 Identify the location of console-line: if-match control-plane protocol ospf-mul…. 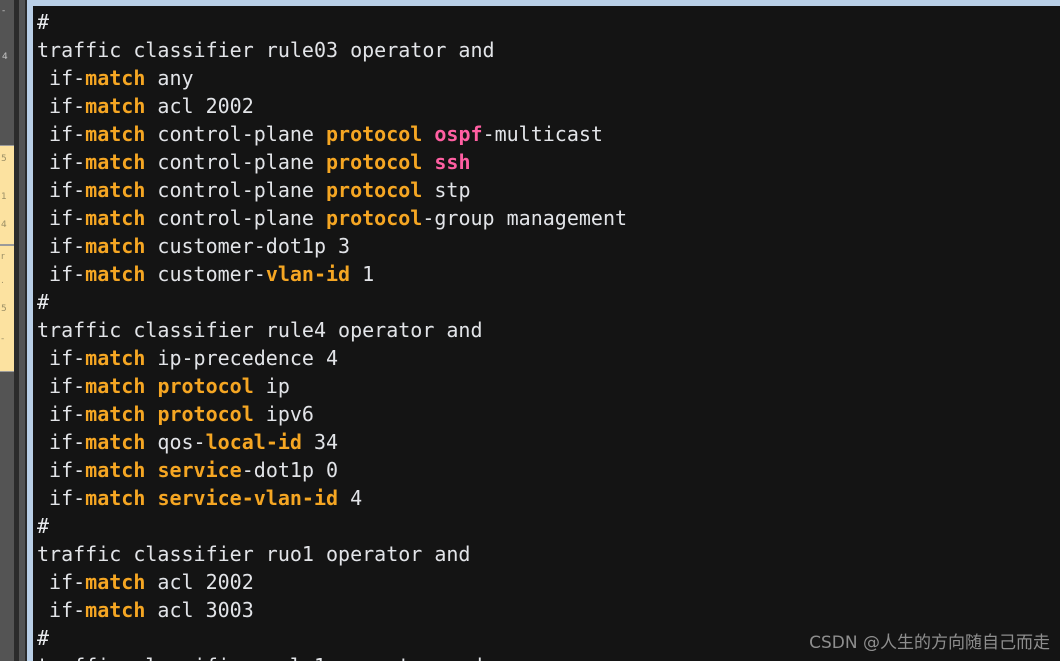
(546, 134).